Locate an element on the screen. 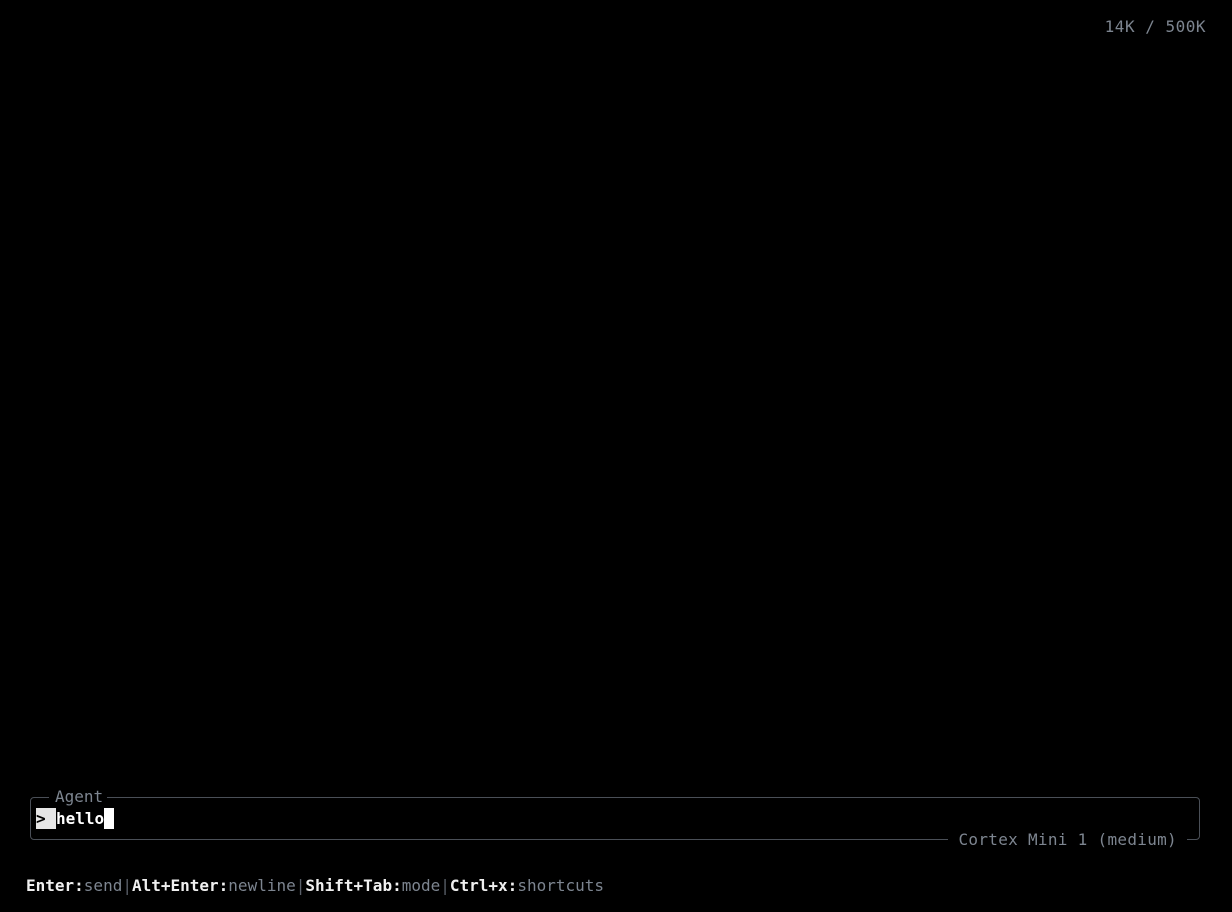 The height and width of the screenshot is (912, 1232). shortcut-action-newline: newline is located at coordinates (262, 885).